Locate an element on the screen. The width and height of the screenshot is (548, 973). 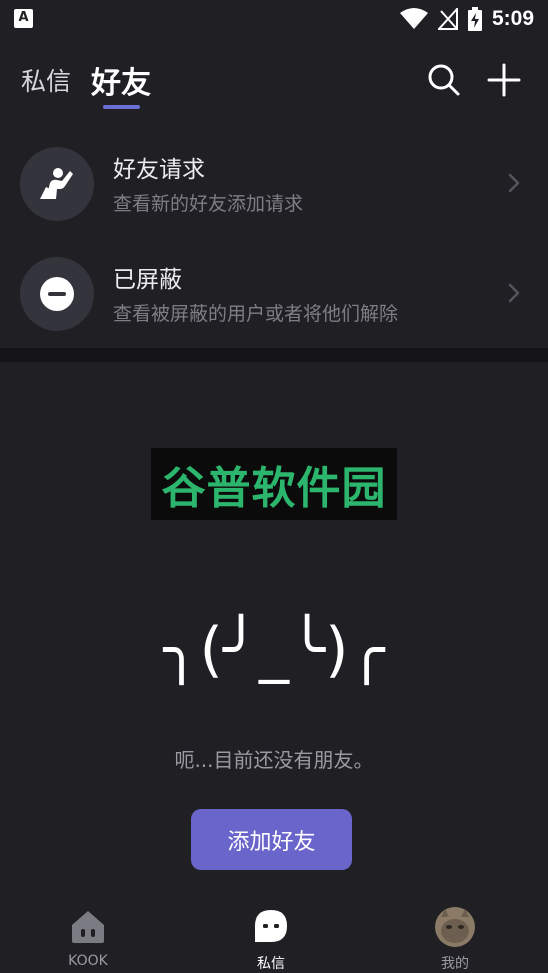
watermark-logo: 谷普软件园 is located at coordinates (274, 484).